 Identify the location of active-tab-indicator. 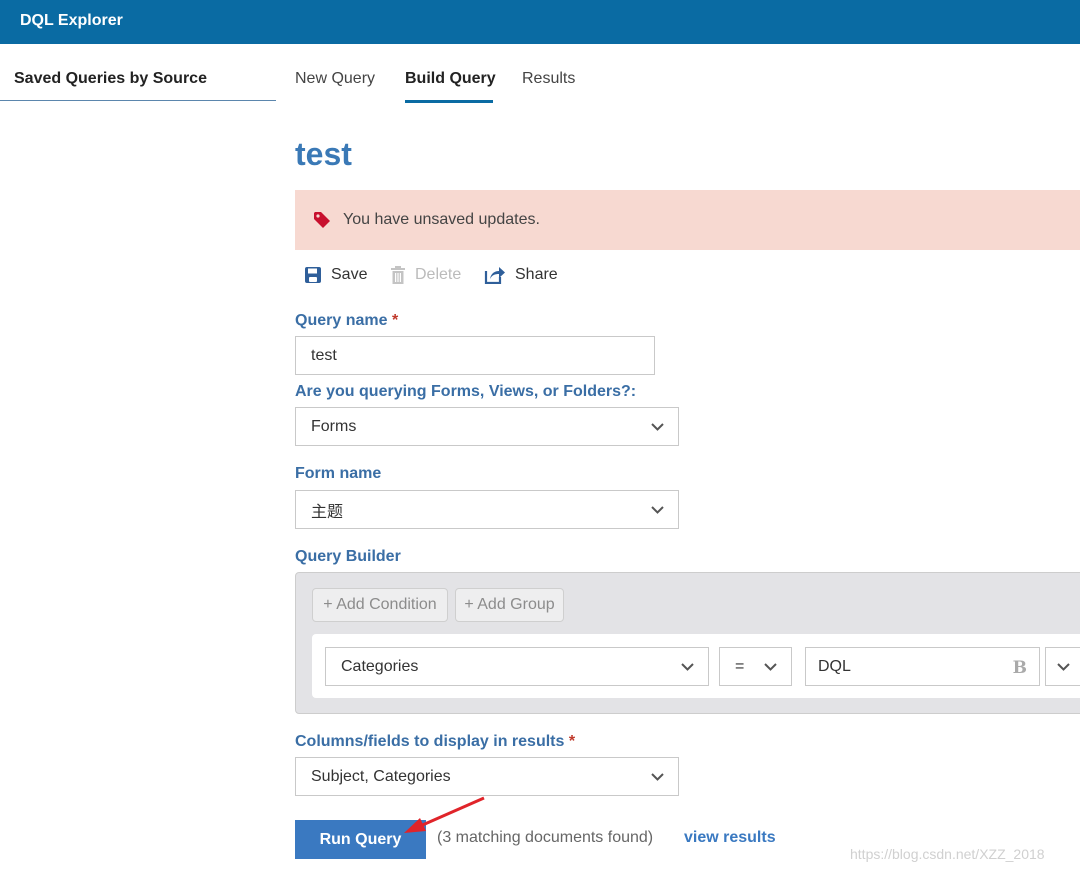
(449, 101).